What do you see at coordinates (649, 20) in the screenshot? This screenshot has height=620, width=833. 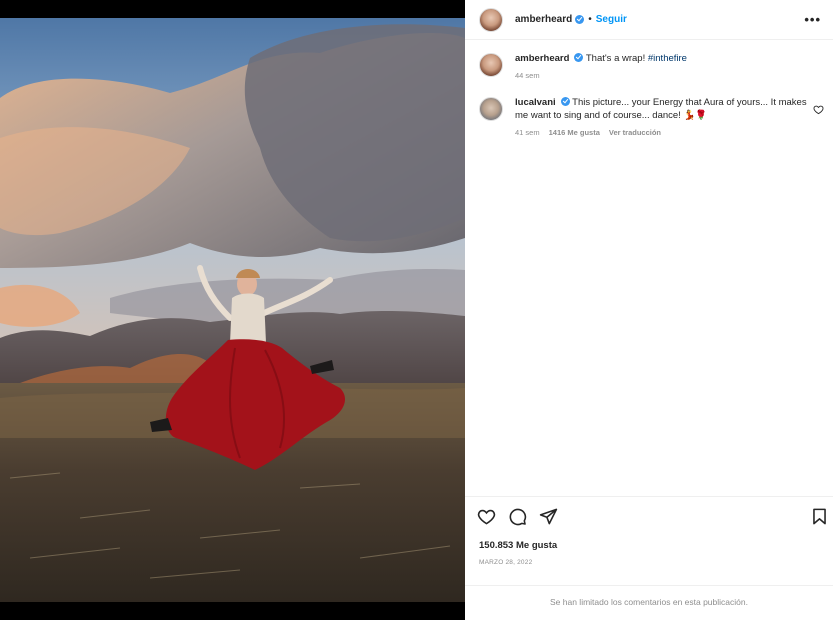 I see `post-header: amberheard • Seguir •••` at bounding box center [649, 20].